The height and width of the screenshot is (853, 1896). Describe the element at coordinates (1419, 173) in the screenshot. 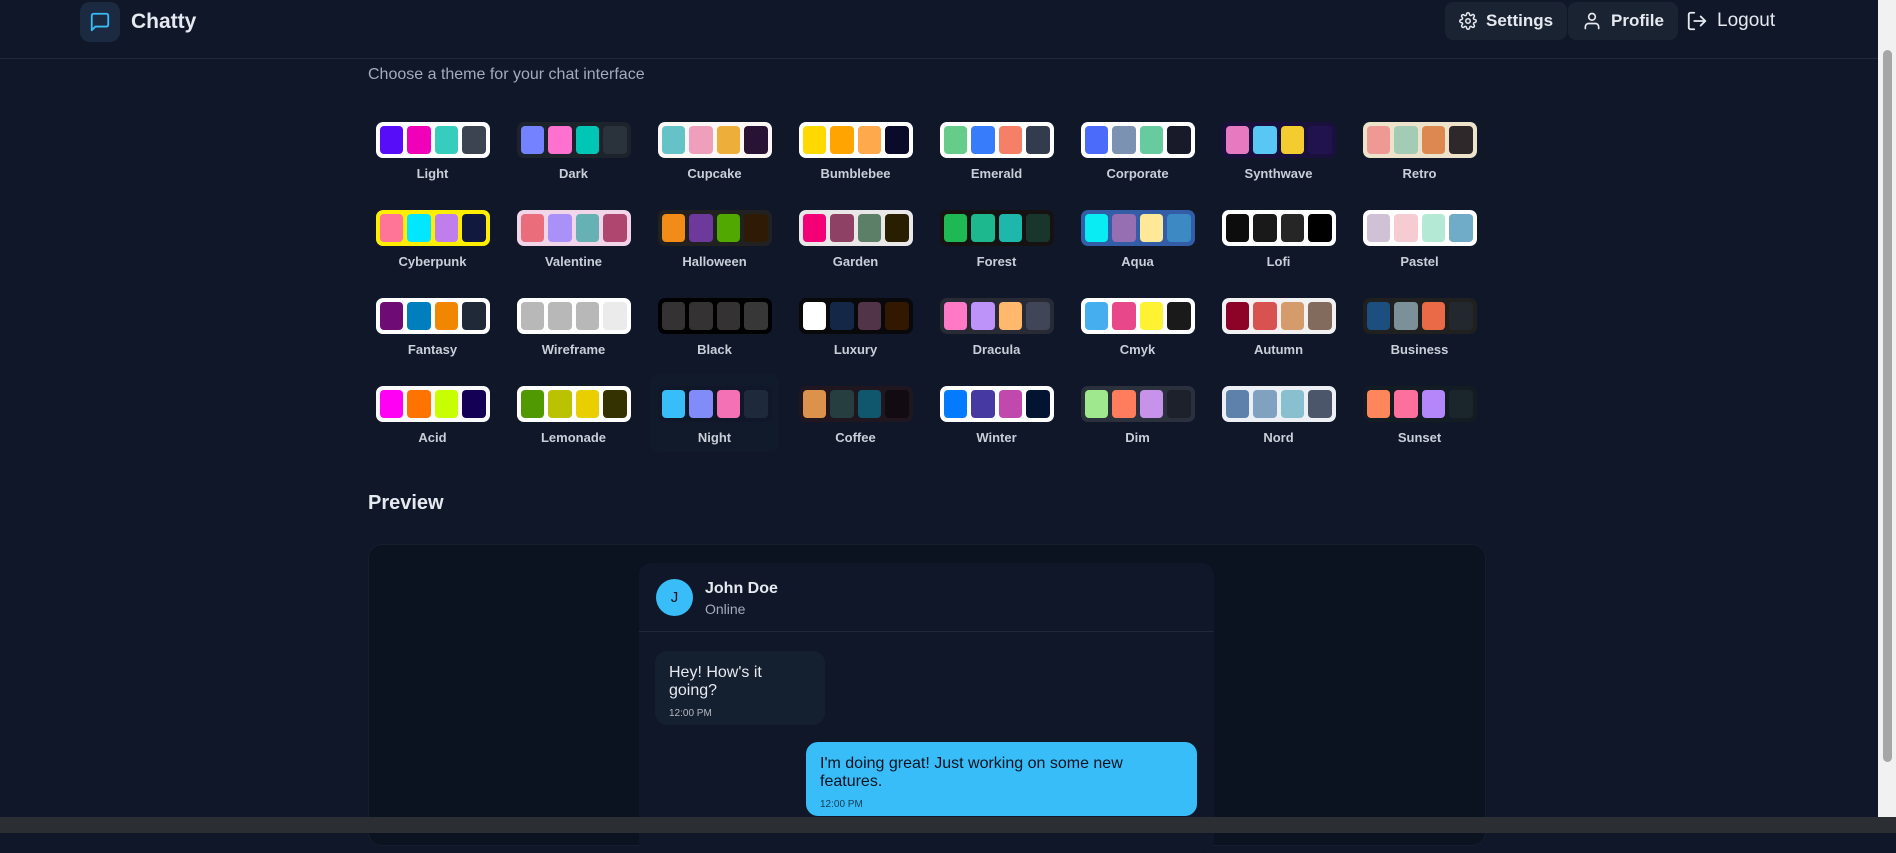

I see `theme-name: Retro` at that location.